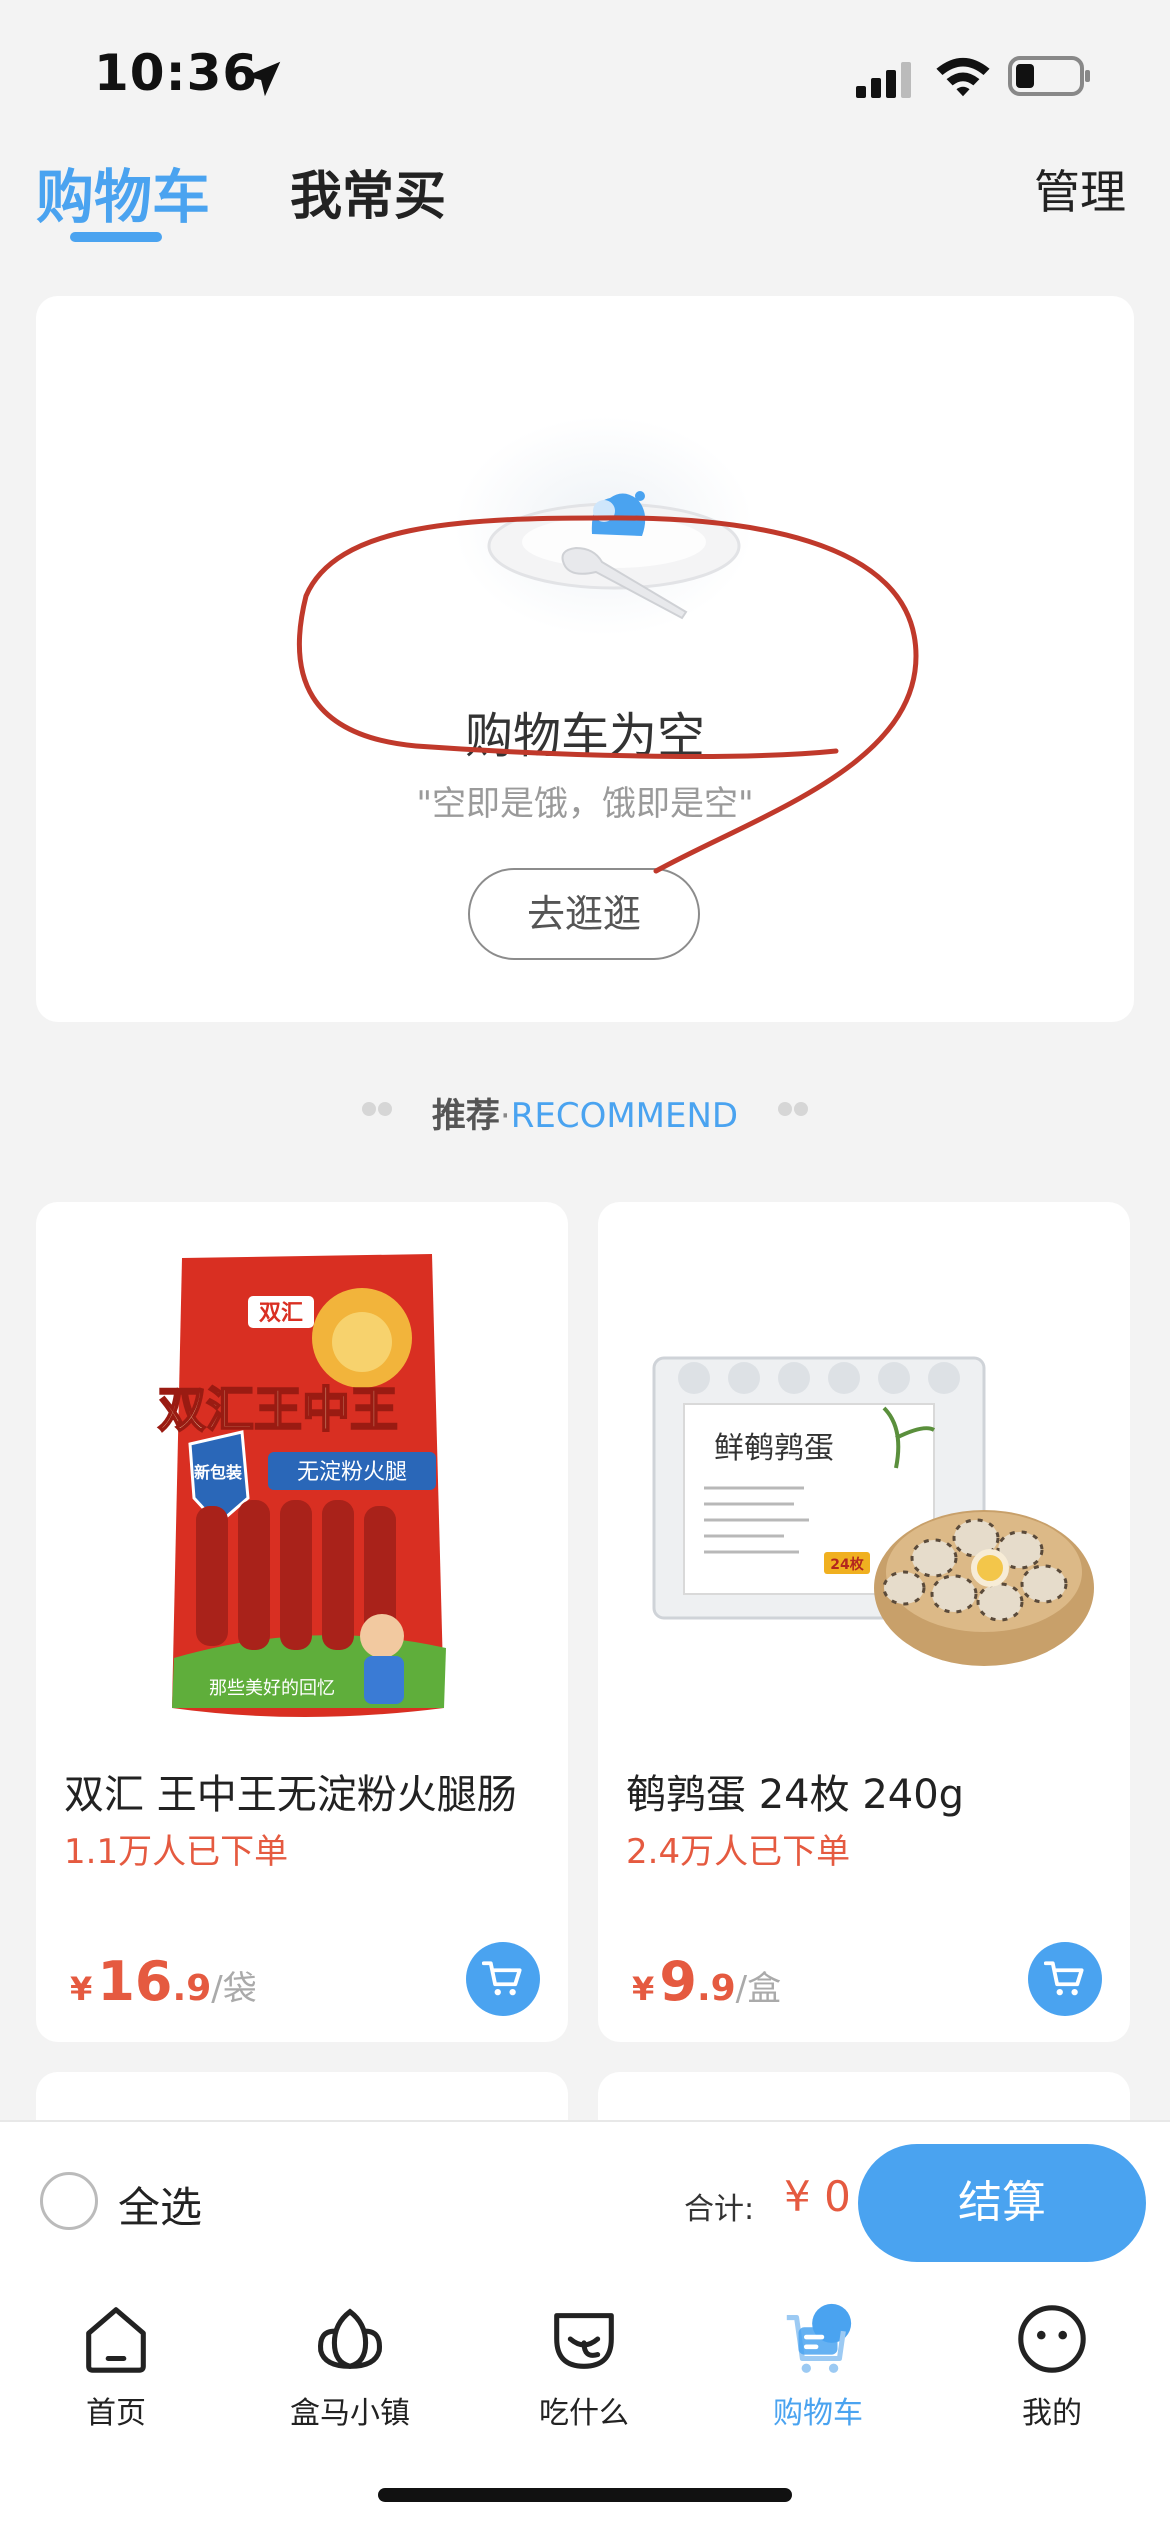 The width and height of the screenshot is (1170, 2532). I want to click on status-bar: 10:36, so click(585, 75).